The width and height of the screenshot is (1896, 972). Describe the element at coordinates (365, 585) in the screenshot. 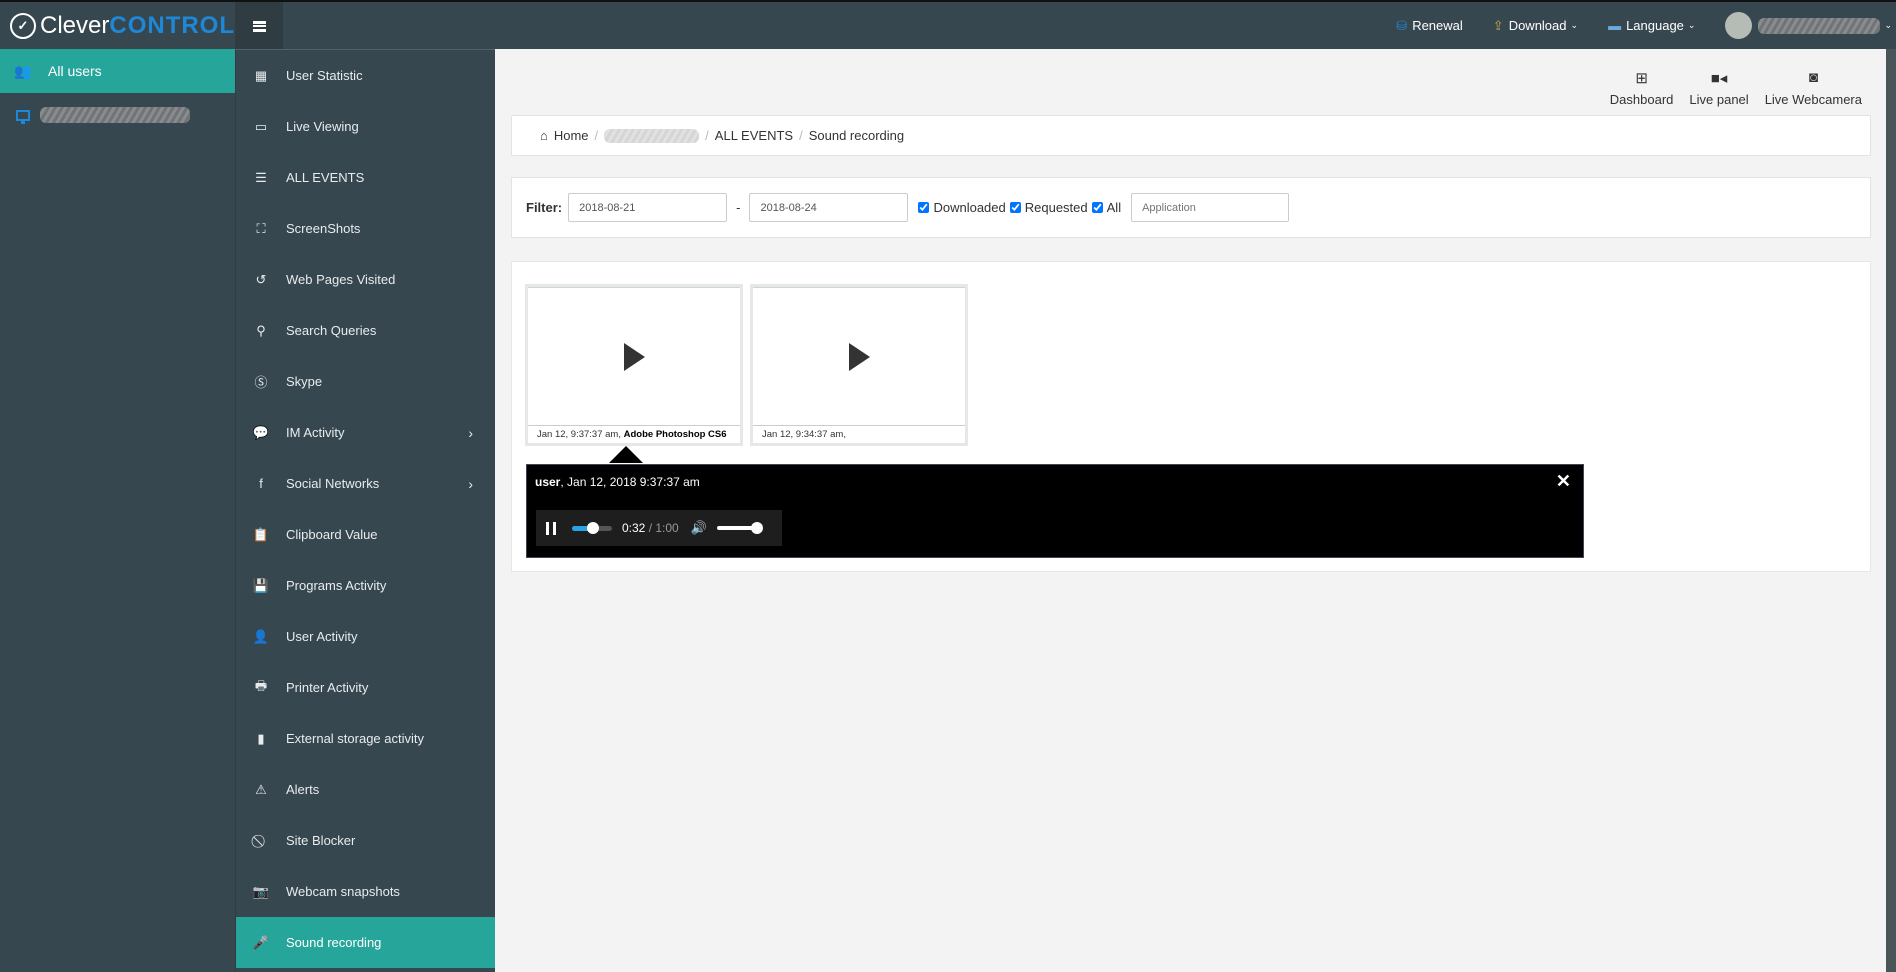

I see `menu-item-programs-activity: 💾 Programs Activity` at that location.